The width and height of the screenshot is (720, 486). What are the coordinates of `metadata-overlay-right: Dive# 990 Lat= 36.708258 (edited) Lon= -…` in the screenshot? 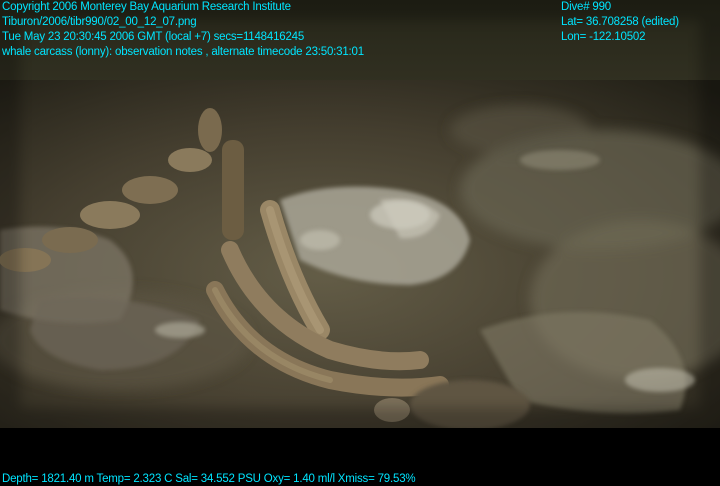 It's located at (620, 22).